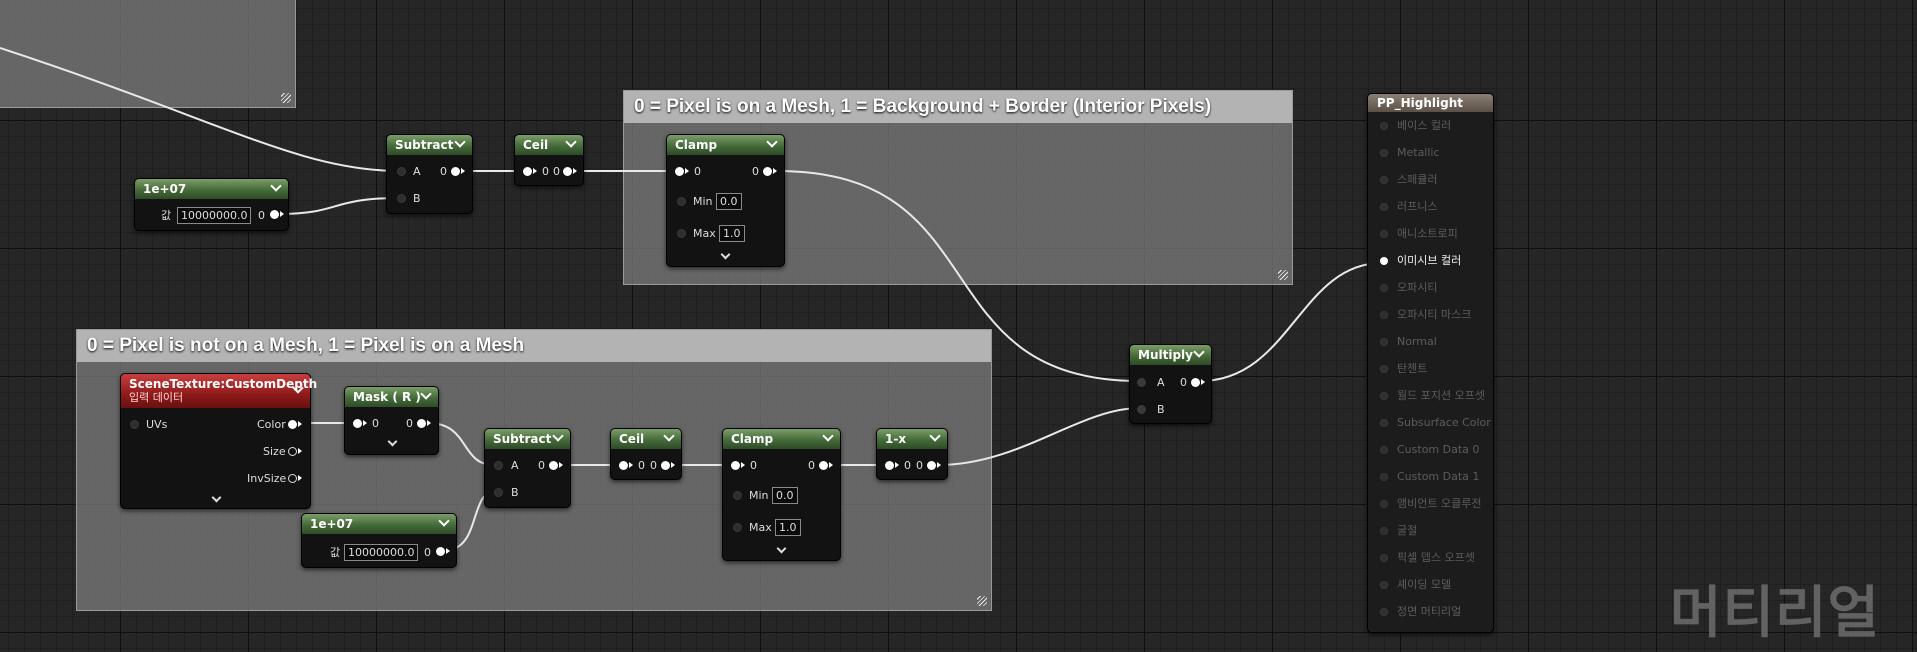 The height and width of the screenshot is (652, 1917). I want to click on ceil-node-top: Ceil 0 0, so click(549, 160).